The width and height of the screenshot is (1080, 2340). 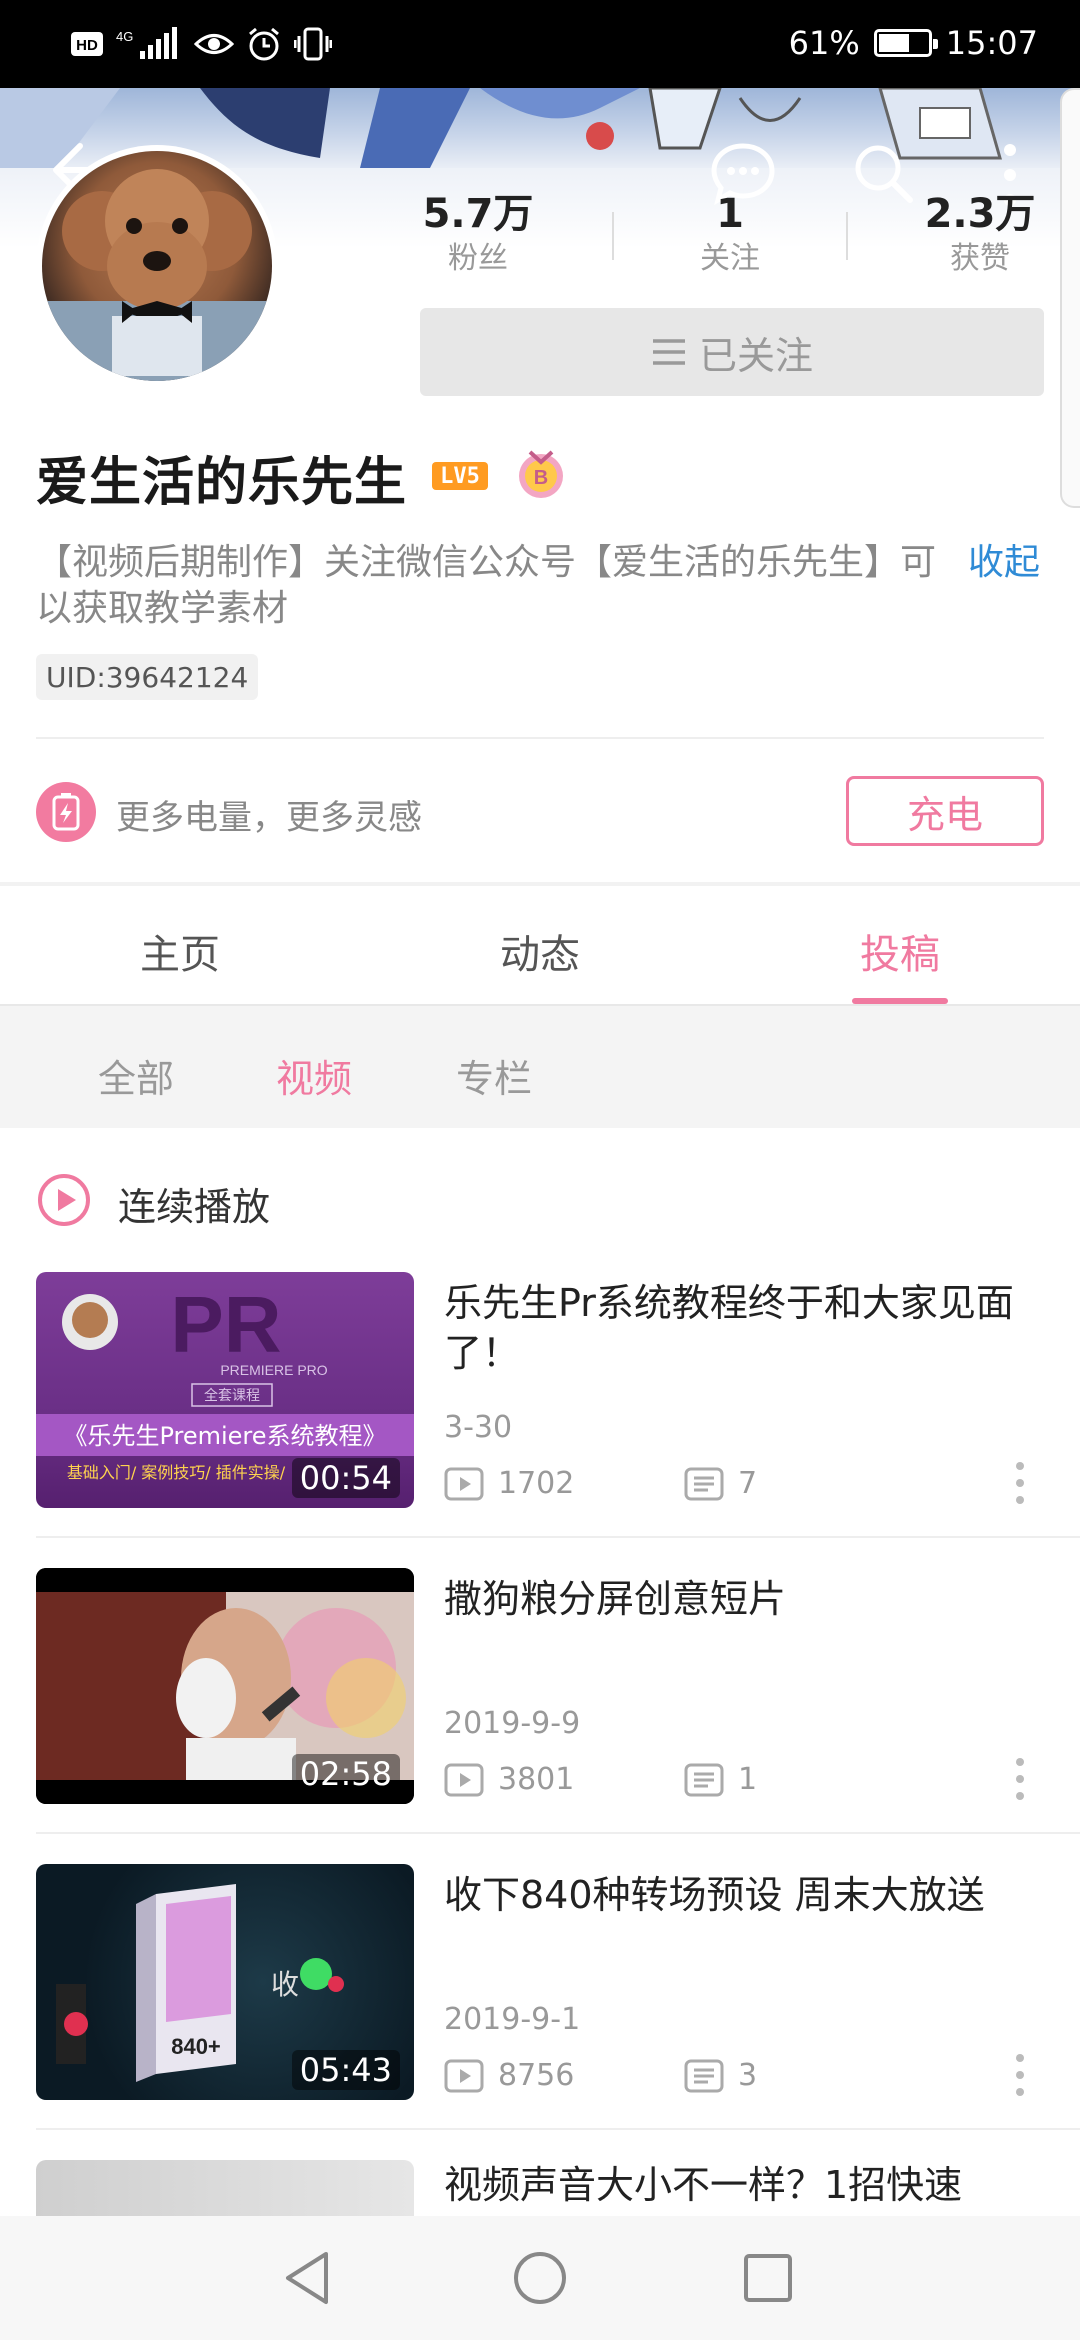 I want to click on triangle-back-icon, so click(x=307, y=2278).